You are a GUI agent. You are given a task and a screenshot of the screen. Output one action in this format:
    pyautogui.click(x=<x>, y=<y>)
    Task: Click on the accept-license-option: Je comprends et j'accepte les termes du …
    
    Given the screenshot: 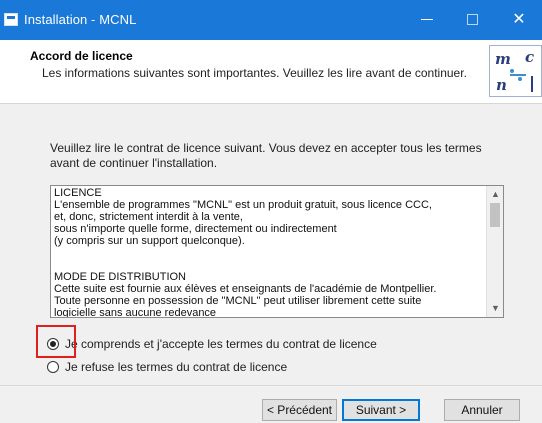 What is the action you would take?
    pyautogui.click(x=212, y=344)
    